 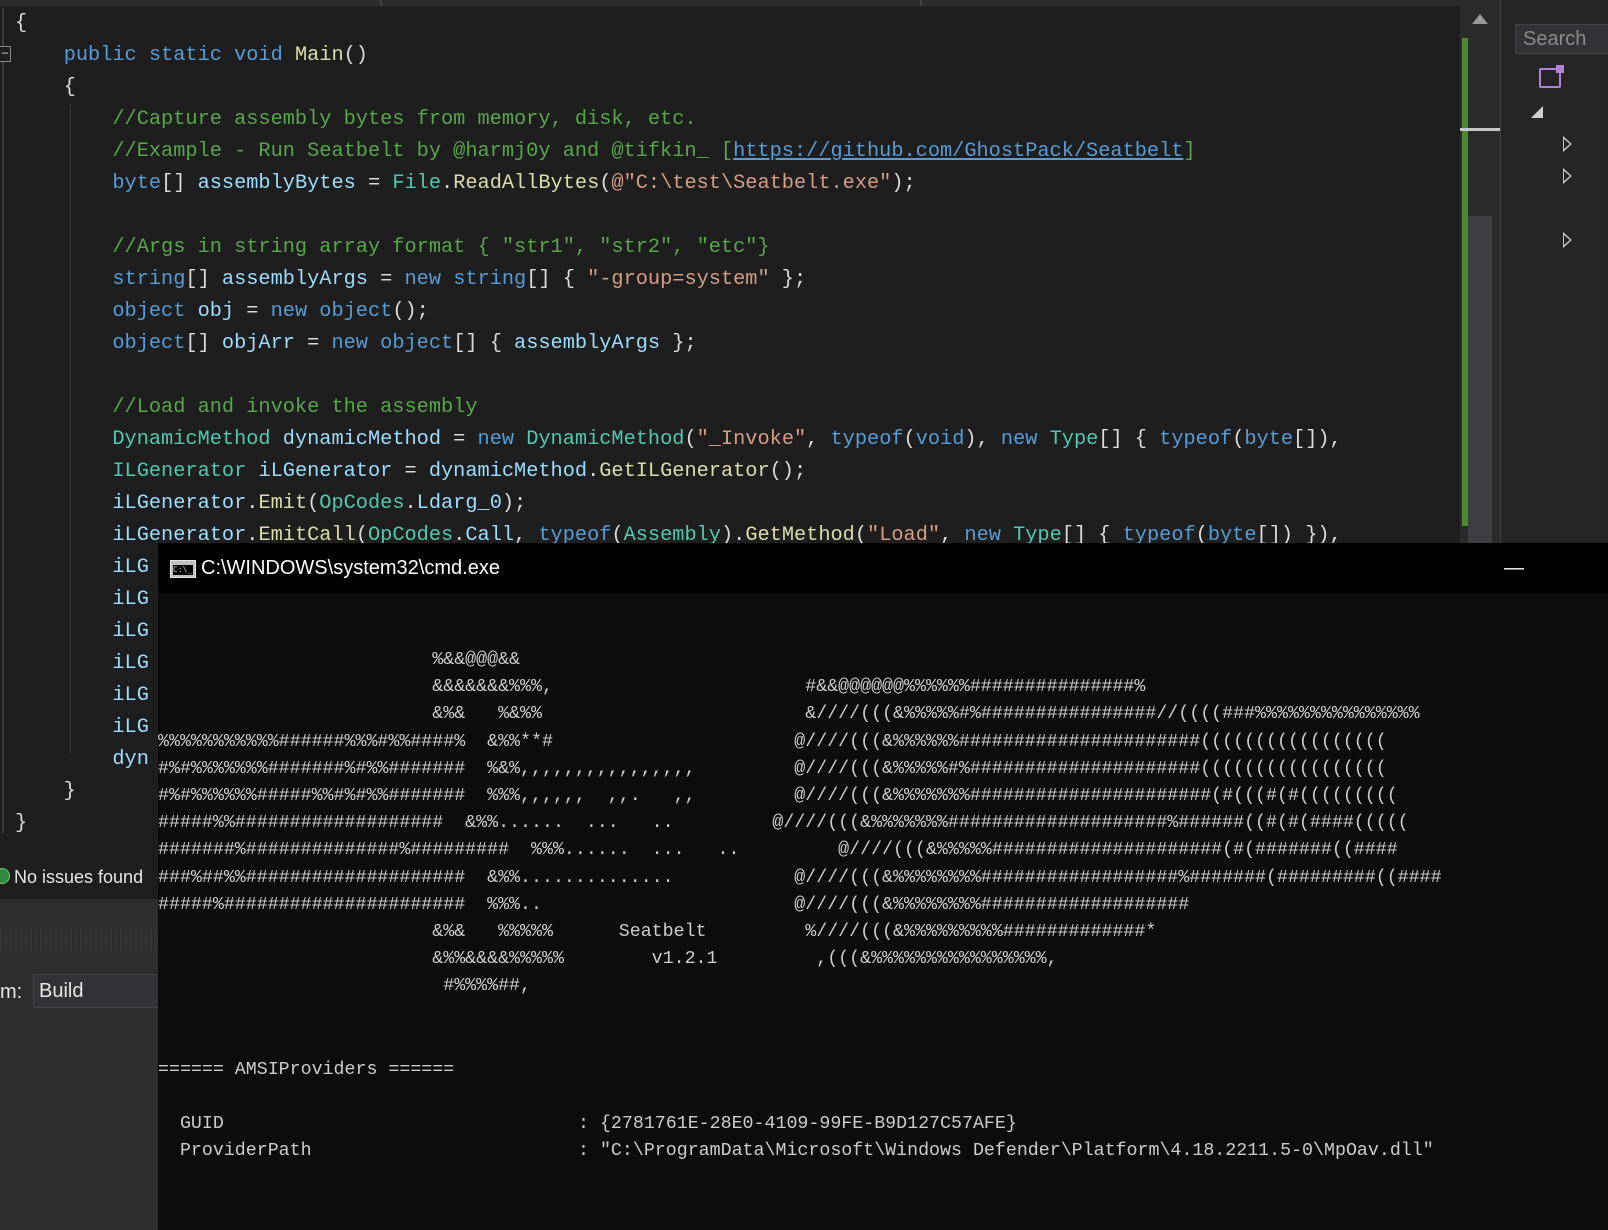 I want to click on code-token: https://github.com/GhostPack/Seatbelt, so click(x=958, y=151).